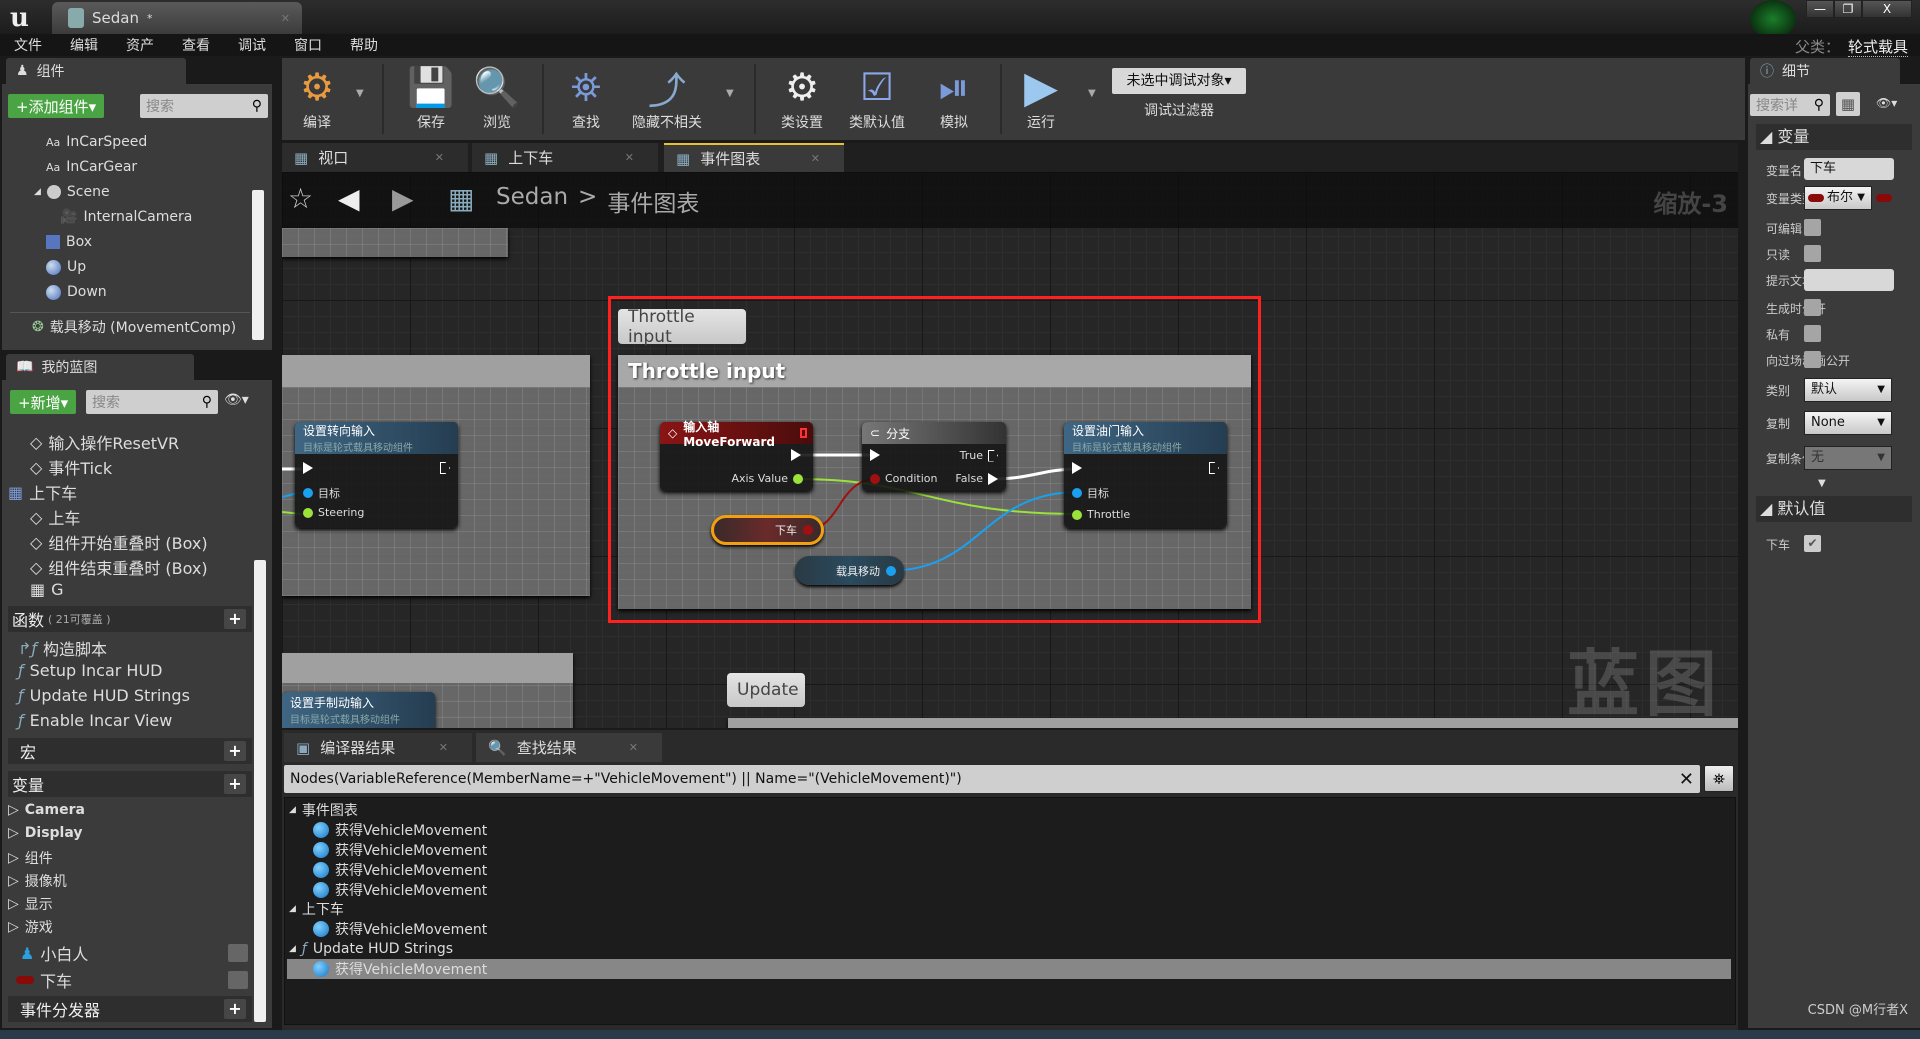 This screenshot has height=1039, width=1920. I want to click on delegate-pin, so click(803, 433).